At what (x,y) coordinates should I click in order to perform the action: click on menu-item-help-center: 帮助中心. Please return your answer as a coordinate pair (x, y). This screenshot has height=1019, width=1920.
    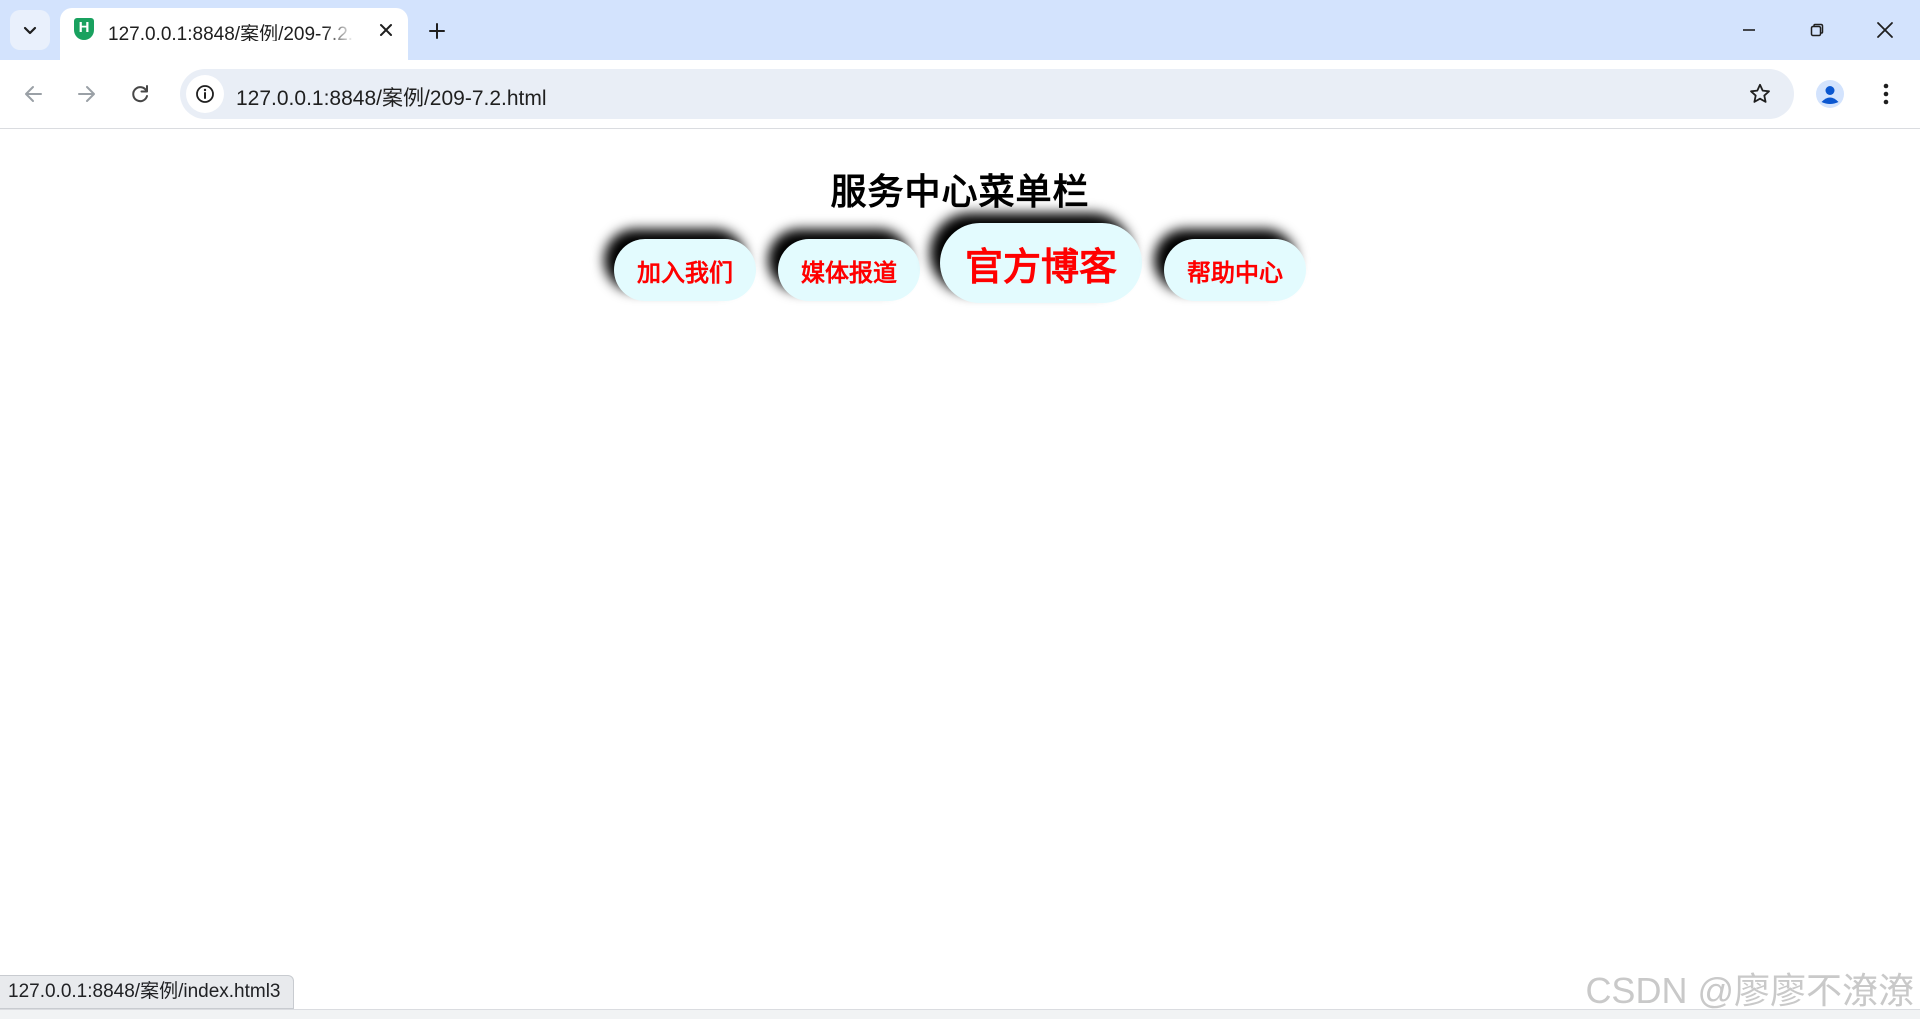
    Looking at the image, I should click on (1235, 270).